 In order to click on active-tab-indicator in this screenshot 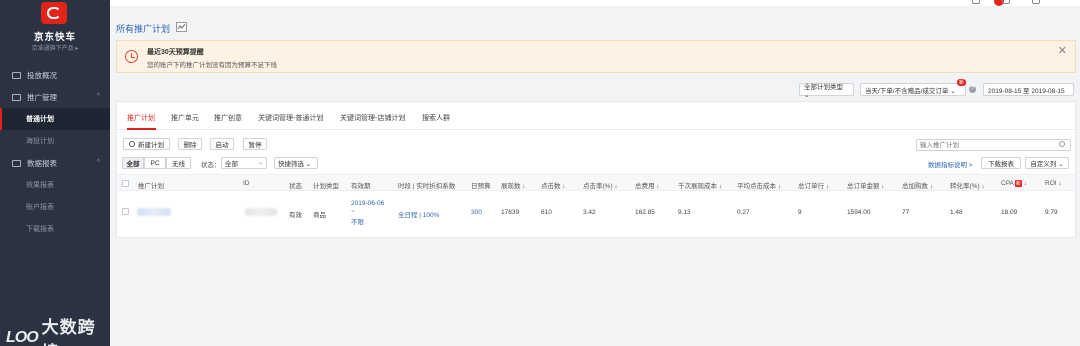, I will do `click(141, 129)`.